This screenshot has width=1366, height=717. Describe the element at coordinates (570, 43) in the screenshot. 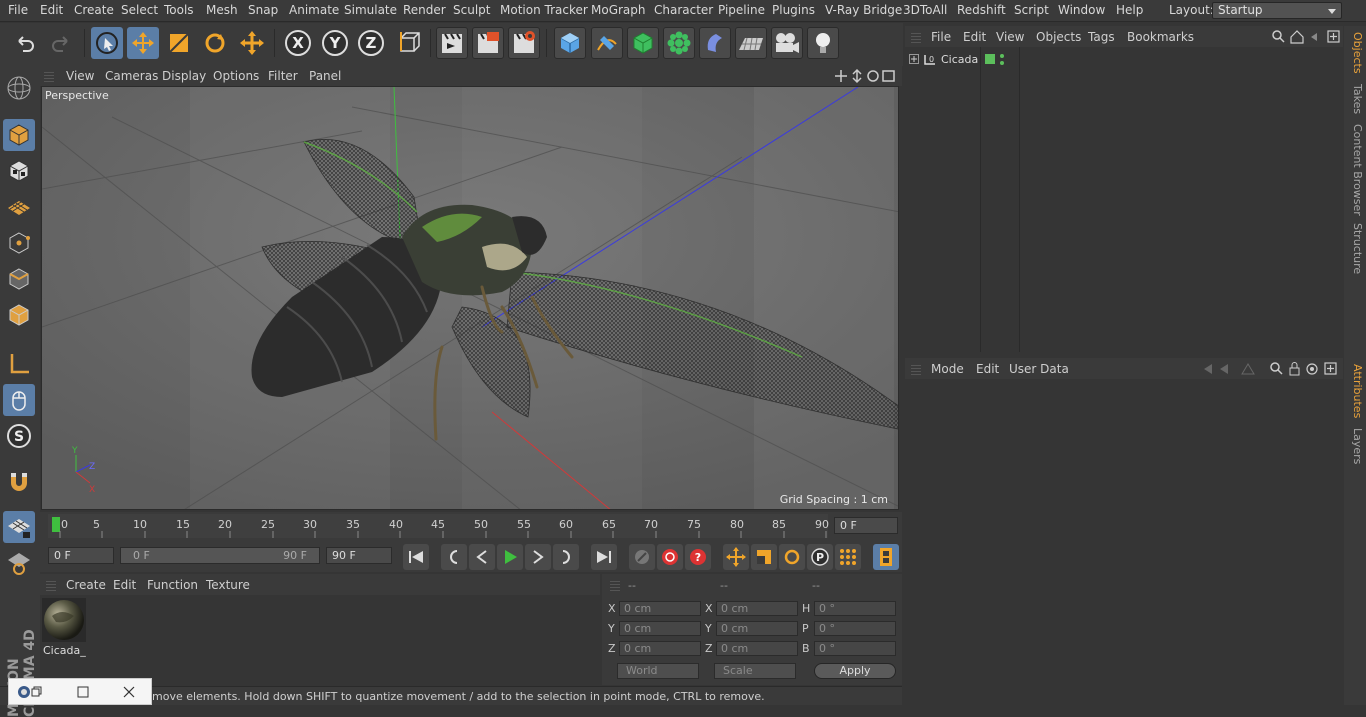

I see `cube-object-button` at that location.